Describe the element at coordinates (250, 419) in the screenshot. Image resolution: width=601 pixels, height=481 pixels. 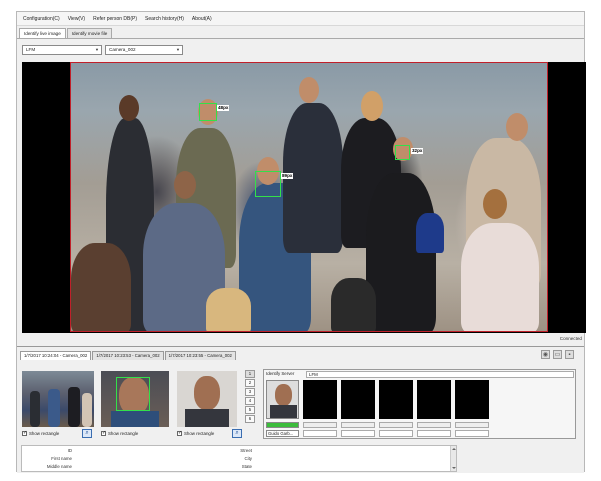
I see `thumbnail-number: 6` at that location.